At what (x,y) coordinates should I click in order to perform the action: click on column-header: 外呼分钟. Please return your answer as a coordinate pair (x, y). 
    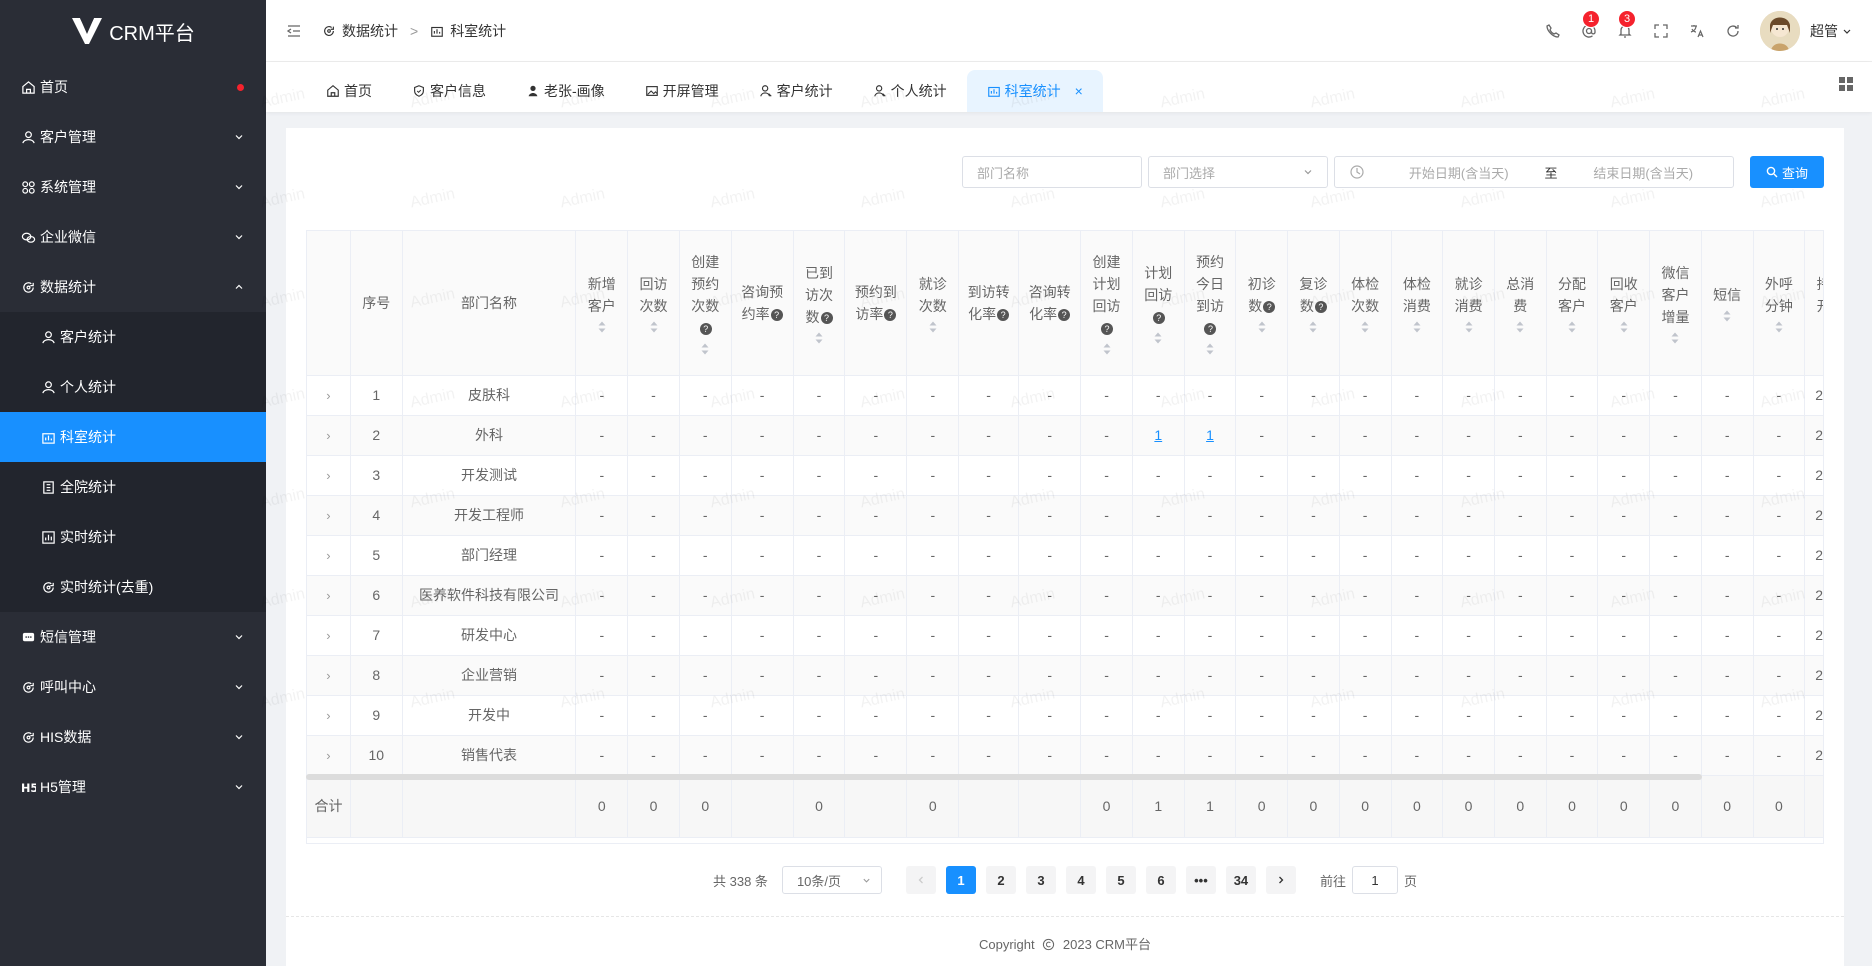
    Looking at the image, I should click on (1779, 303).